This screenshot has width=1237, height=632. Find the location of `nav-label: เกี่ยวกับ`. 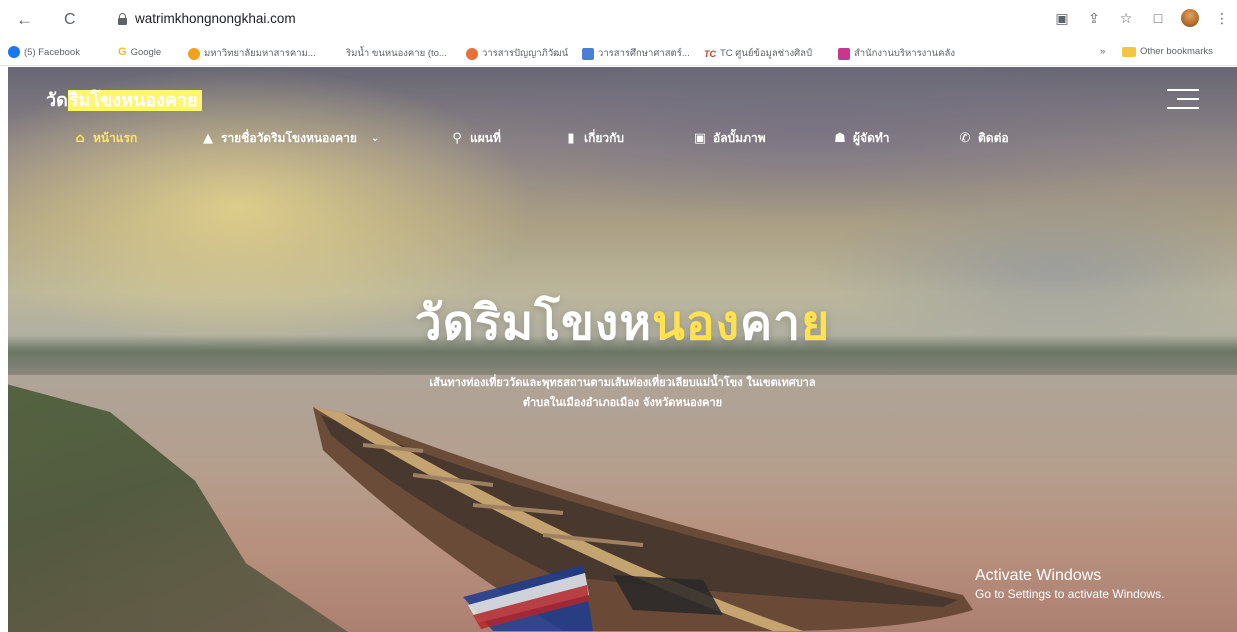

nav-label: เกี่ยวกับ is located at coordinates (604, 138).